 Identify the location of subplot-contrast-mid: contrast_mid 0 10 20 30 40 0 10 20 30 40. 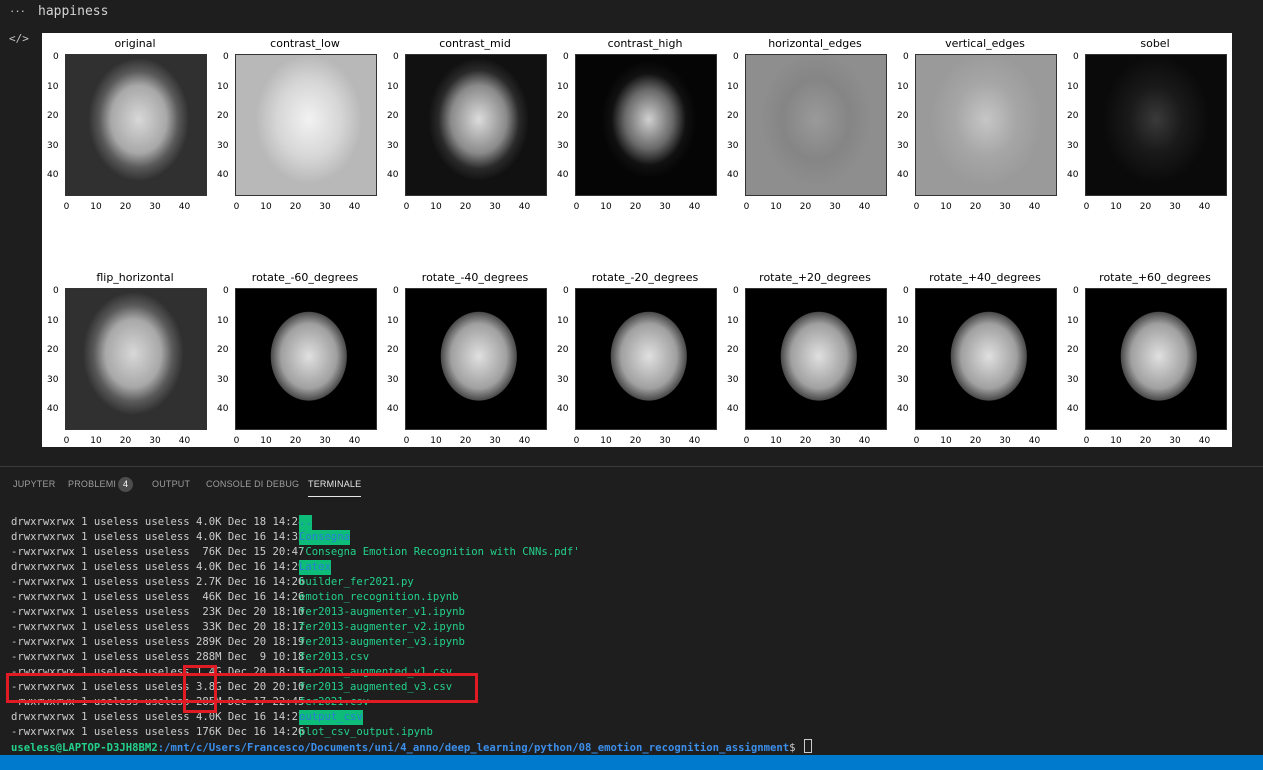
(464, 124).